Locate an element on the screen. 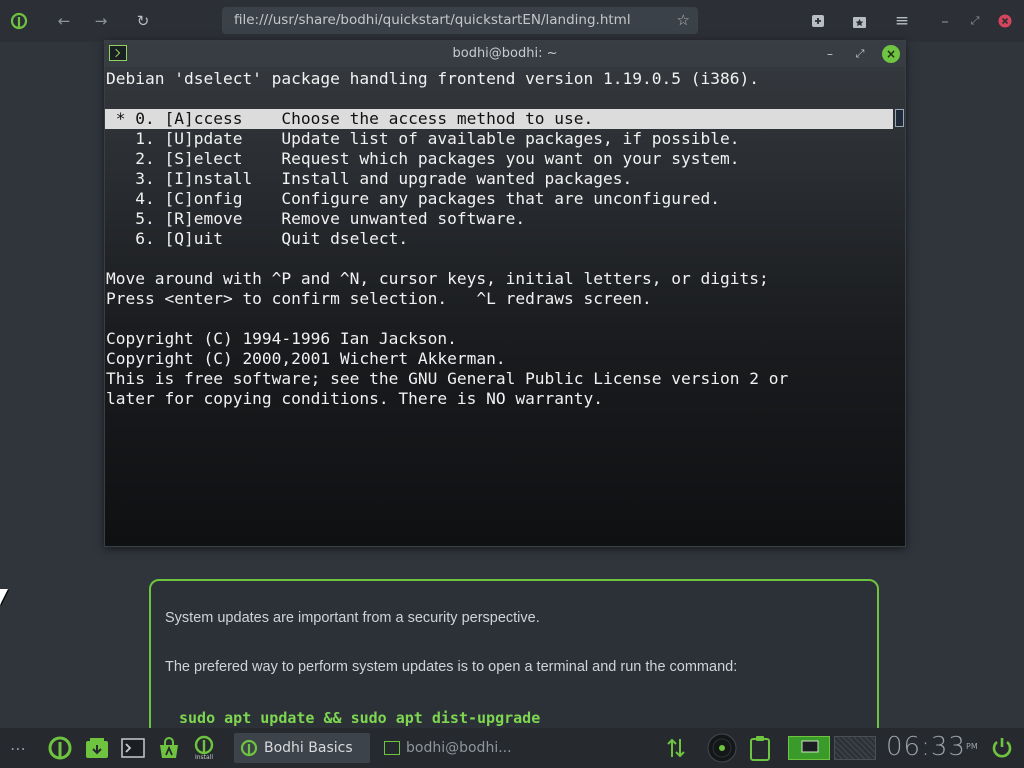 The height and width of the screenshot is (768, 1024). terminal-title: bodhi@bodhi: ~ is located at coordinates (505, 53).